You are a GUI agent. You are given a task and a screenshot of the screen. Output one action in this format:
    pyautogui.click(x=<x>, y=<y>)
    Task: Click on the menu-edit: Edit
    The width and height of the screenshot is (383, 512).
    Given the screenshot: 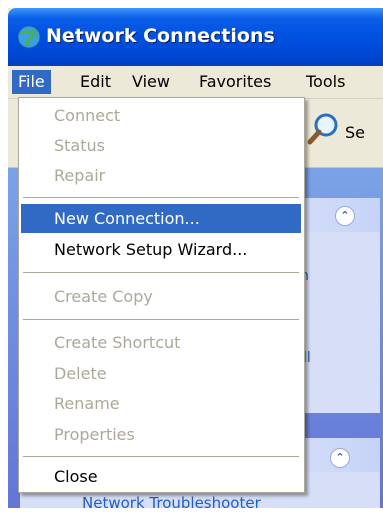 What is the action you would take?
    pyautogui.click(x=95, y=82)
    